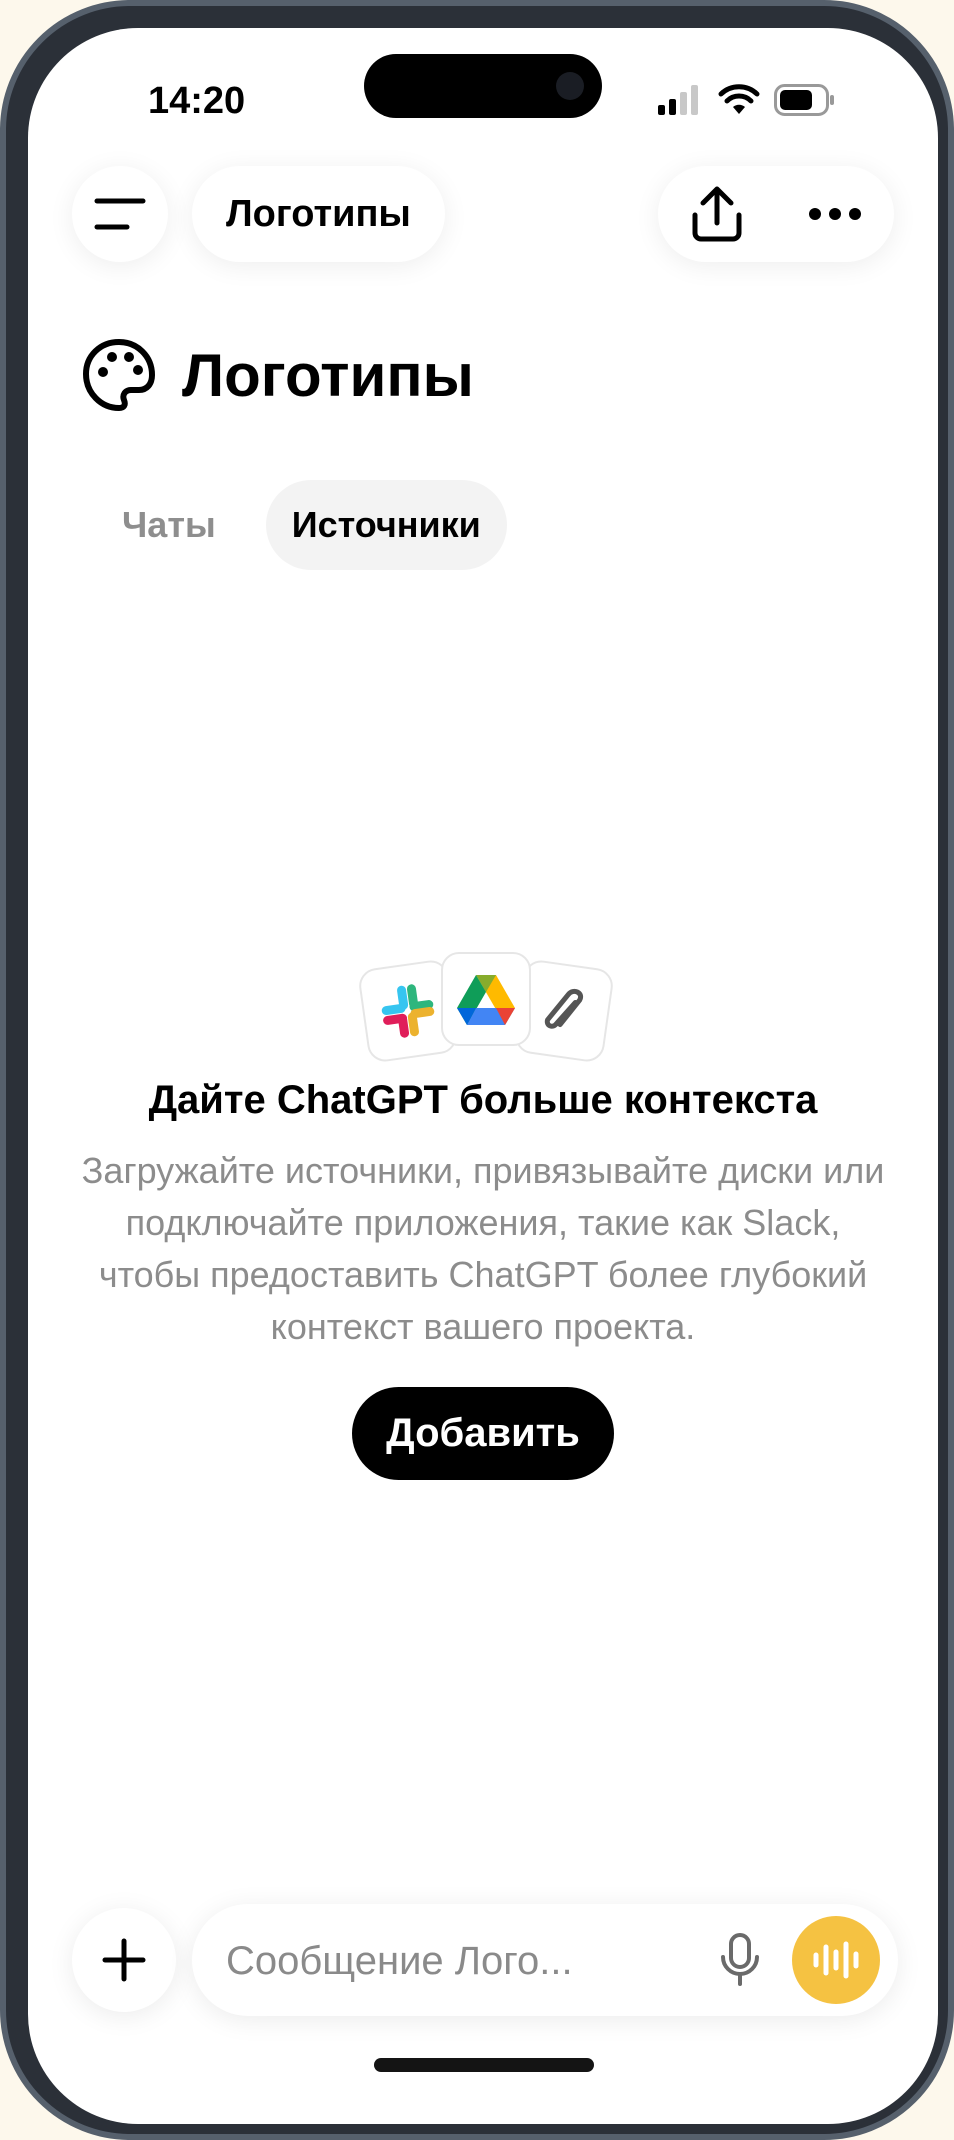 The height and width of the screenshot is (2140, 954). I want to click on message-input, so click(446, 1961).